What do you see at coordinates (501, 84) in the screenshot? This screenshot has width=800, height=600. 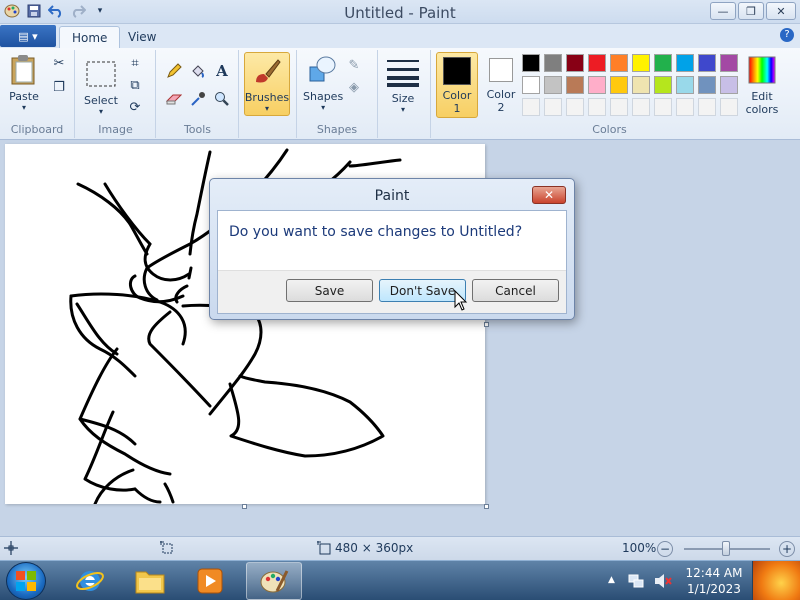 I see `color2-button: Color 2` at bounding box center [501, 84].